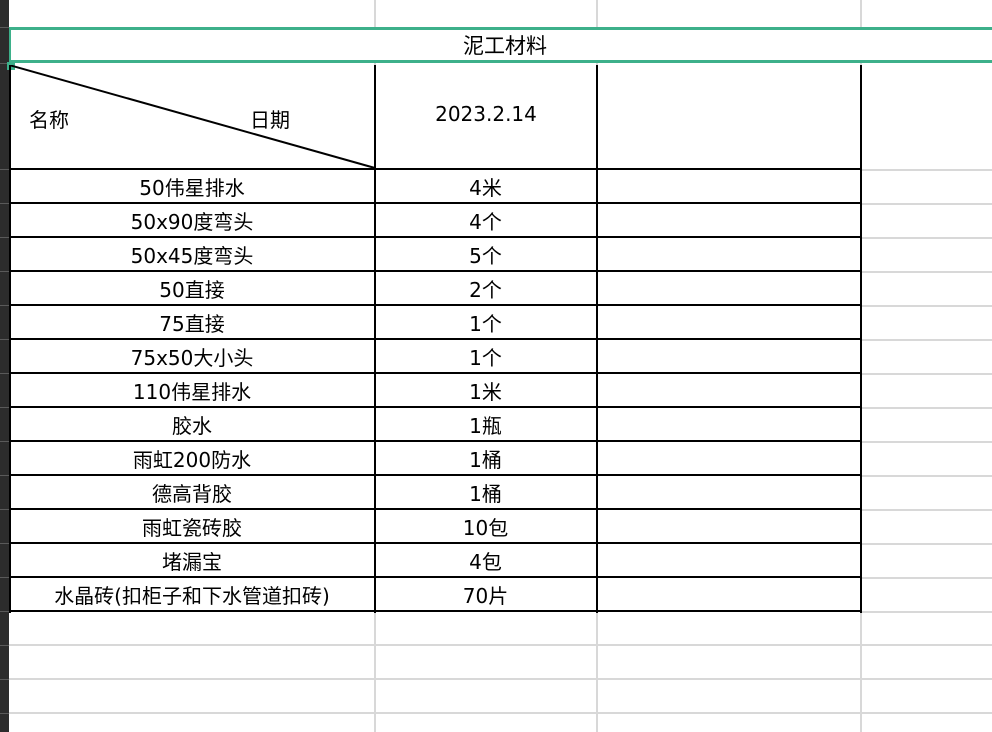  I want to click on material-name-cell: 堵漏宝, so click(192, 560).